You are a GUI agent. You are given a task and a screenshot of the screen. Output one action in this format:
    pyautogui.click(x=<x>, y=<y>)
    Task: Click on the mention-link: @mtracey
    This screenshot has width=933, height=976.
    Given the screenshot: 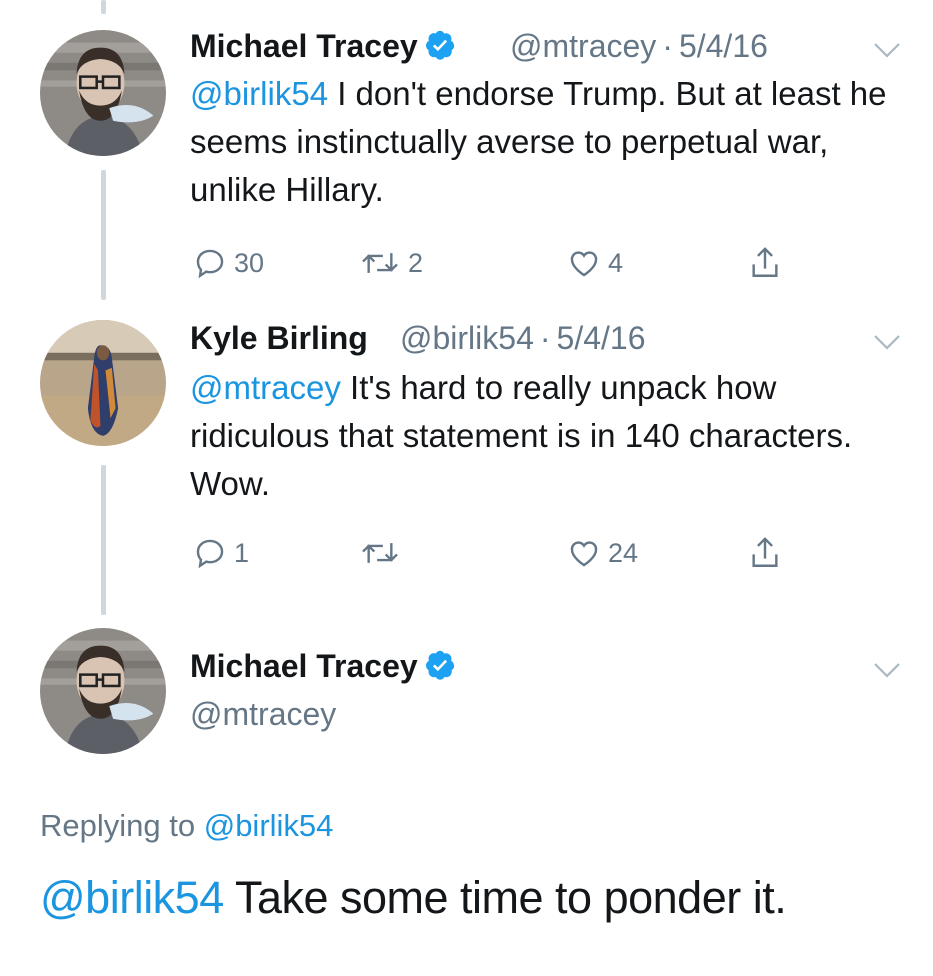 What is the action you would take?
    pyautogui.click(x=265, y=387)
    